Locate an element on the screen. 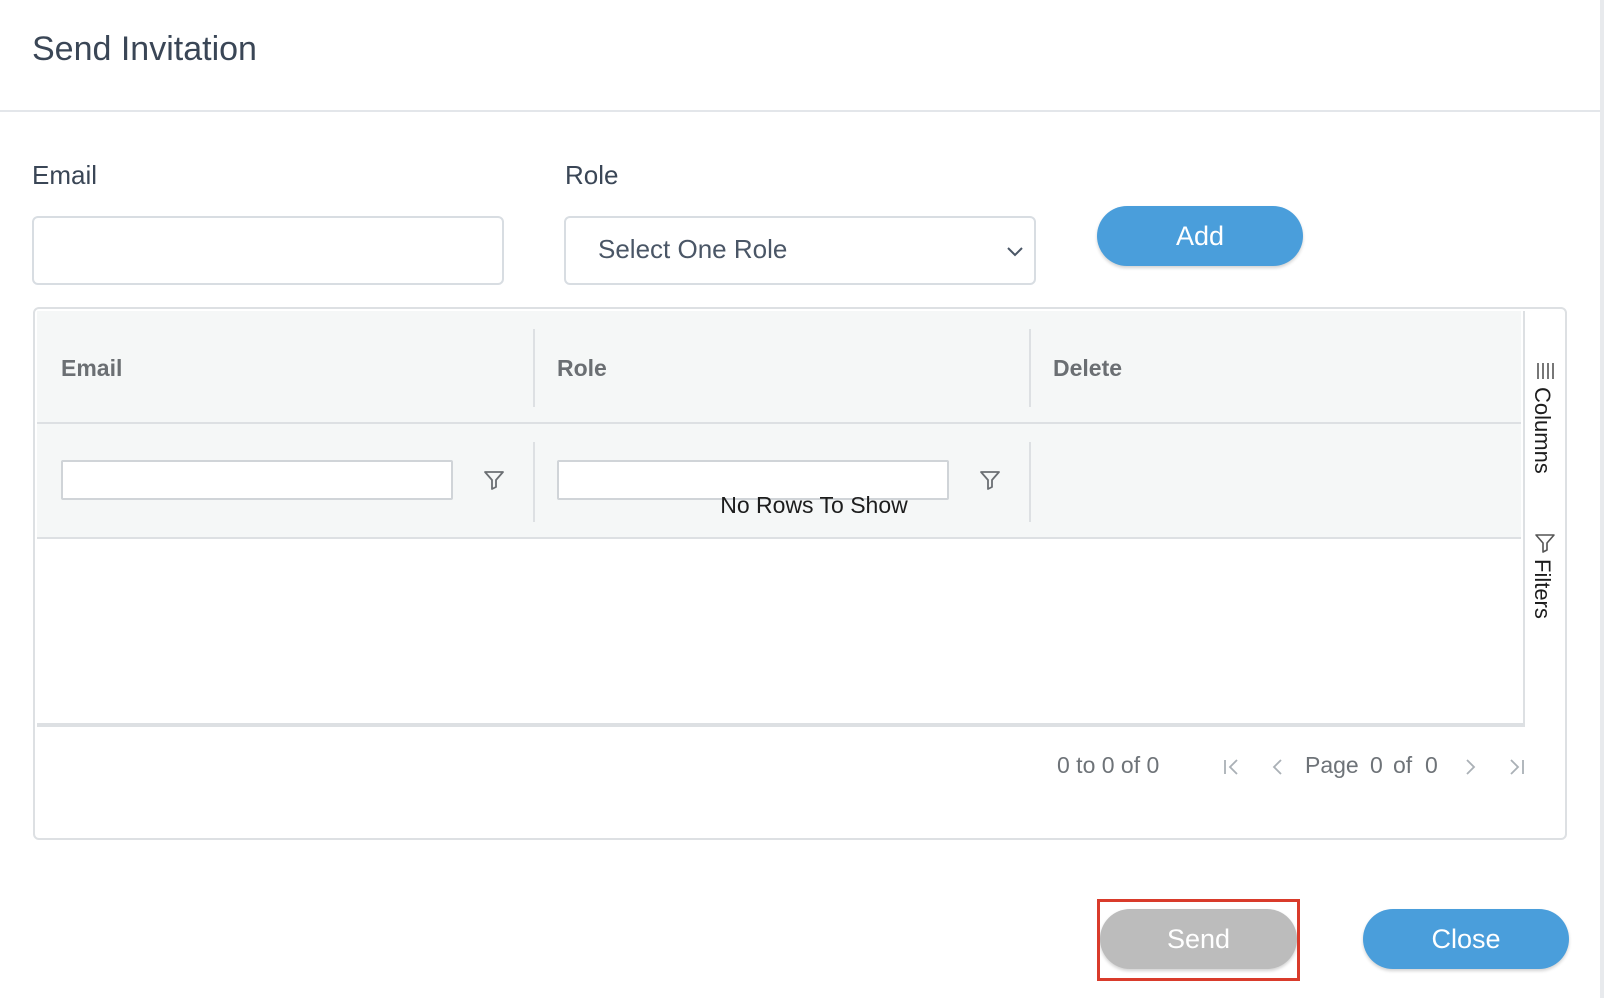 This screenshot has height=998, width=1604. filters-tool-tab: Filters is located at coordinates (1545, 586).